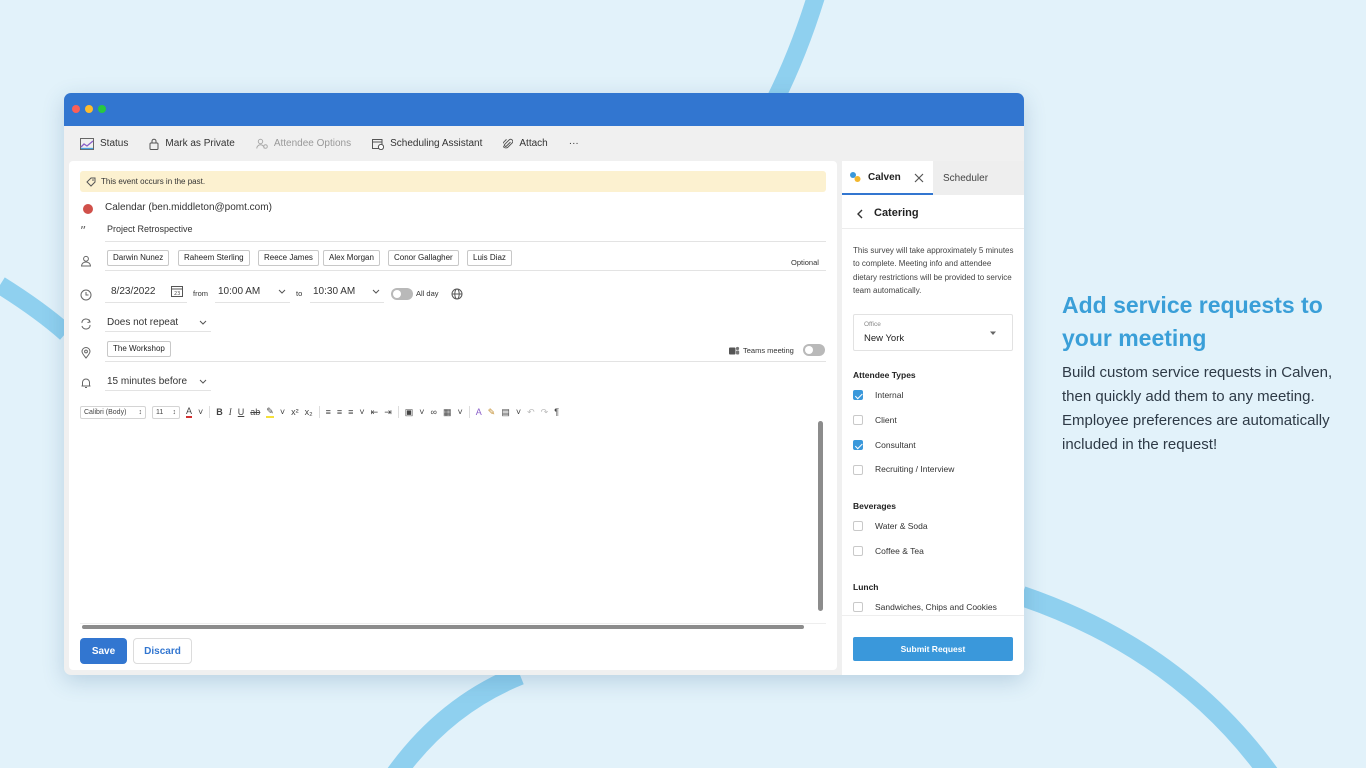  What do you see at coordinates (457, 294) in the screenshot?
I see `globe-icon` at bounding box center [457, 294].